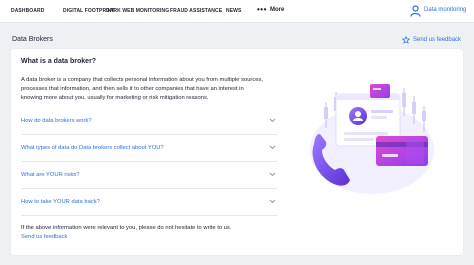 This screenshot has height=265, width=474. I want to click on card-title: What is a data broker?, so click(59, 61).